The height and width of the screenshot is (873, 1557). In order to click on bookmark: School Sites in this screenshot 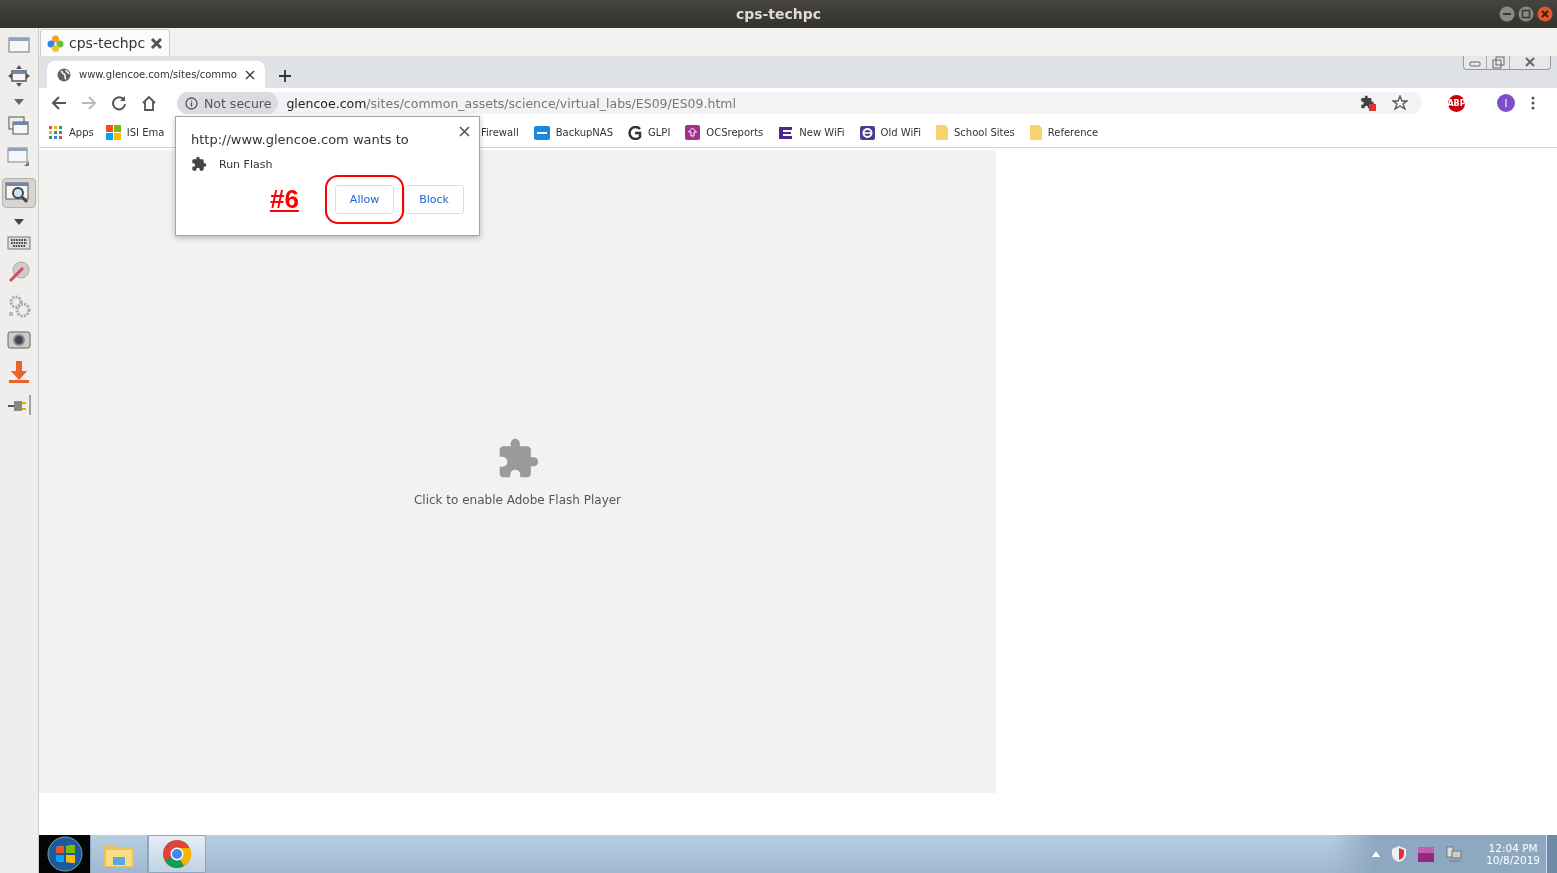, I will do `click(975, 132)`.